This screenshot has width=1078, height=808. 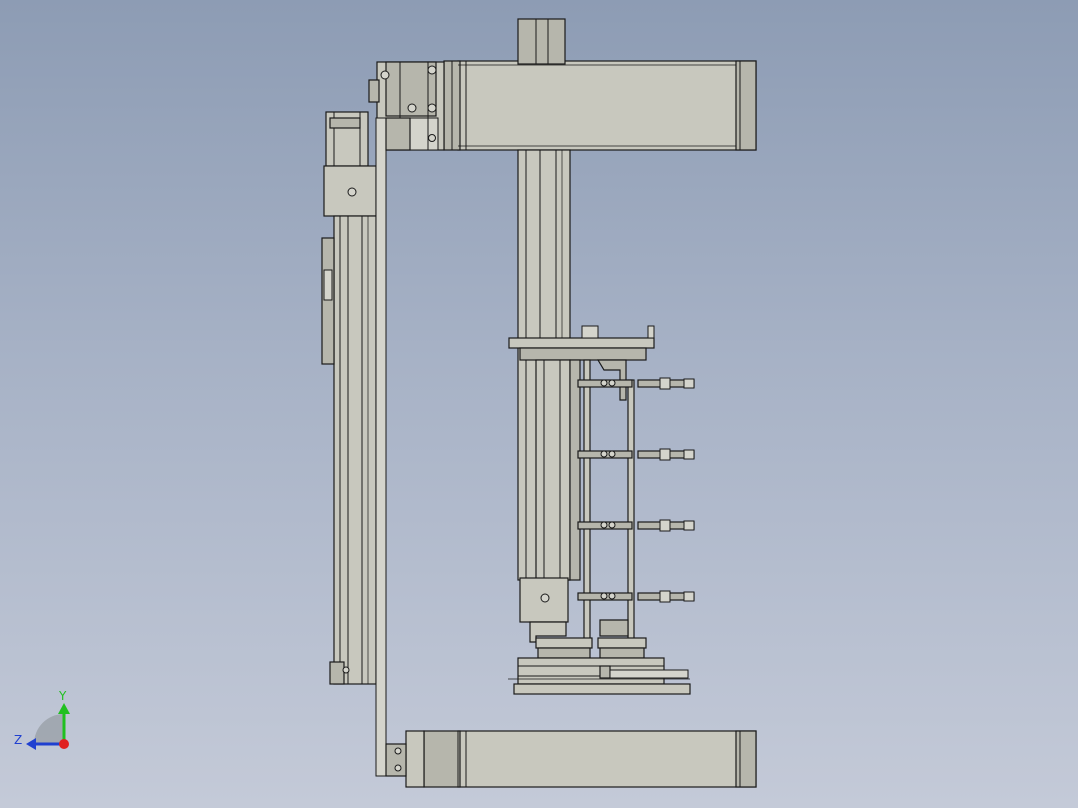 What do you see at coordinates (42, 719) in the screenshot?
I see `coordinate-triad: Y Z` at bounding box center [42, 719].